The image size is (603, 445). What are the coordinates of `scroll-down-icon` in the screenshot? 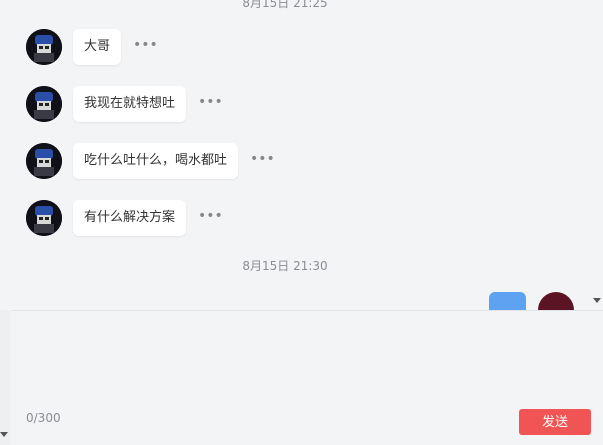 It's located at (597, 300).